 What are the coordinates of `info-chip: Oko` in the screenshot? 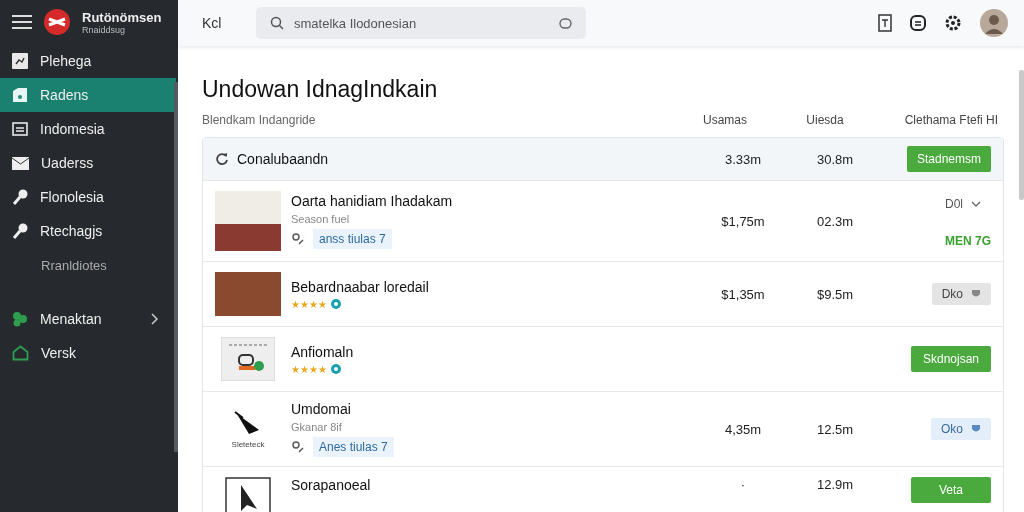 It's located at (961, 429).